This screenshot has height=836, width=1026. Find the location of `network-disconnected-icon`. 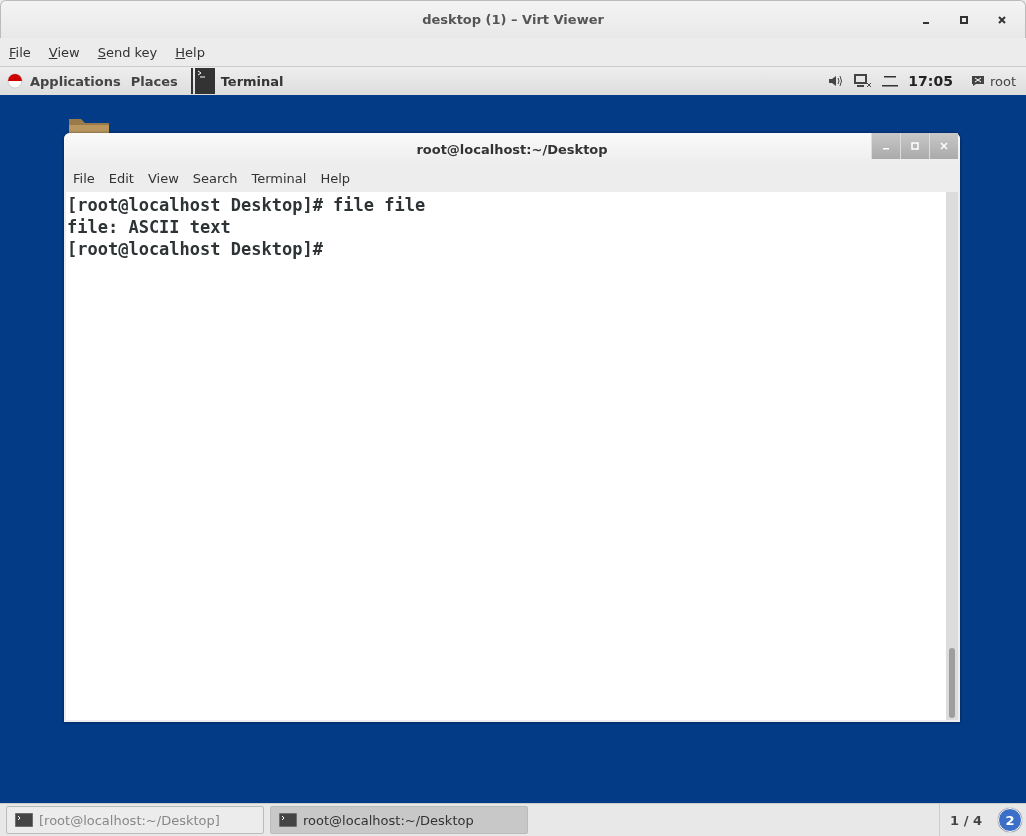

network-disconnected-icon is located at coordinates (863, 81).